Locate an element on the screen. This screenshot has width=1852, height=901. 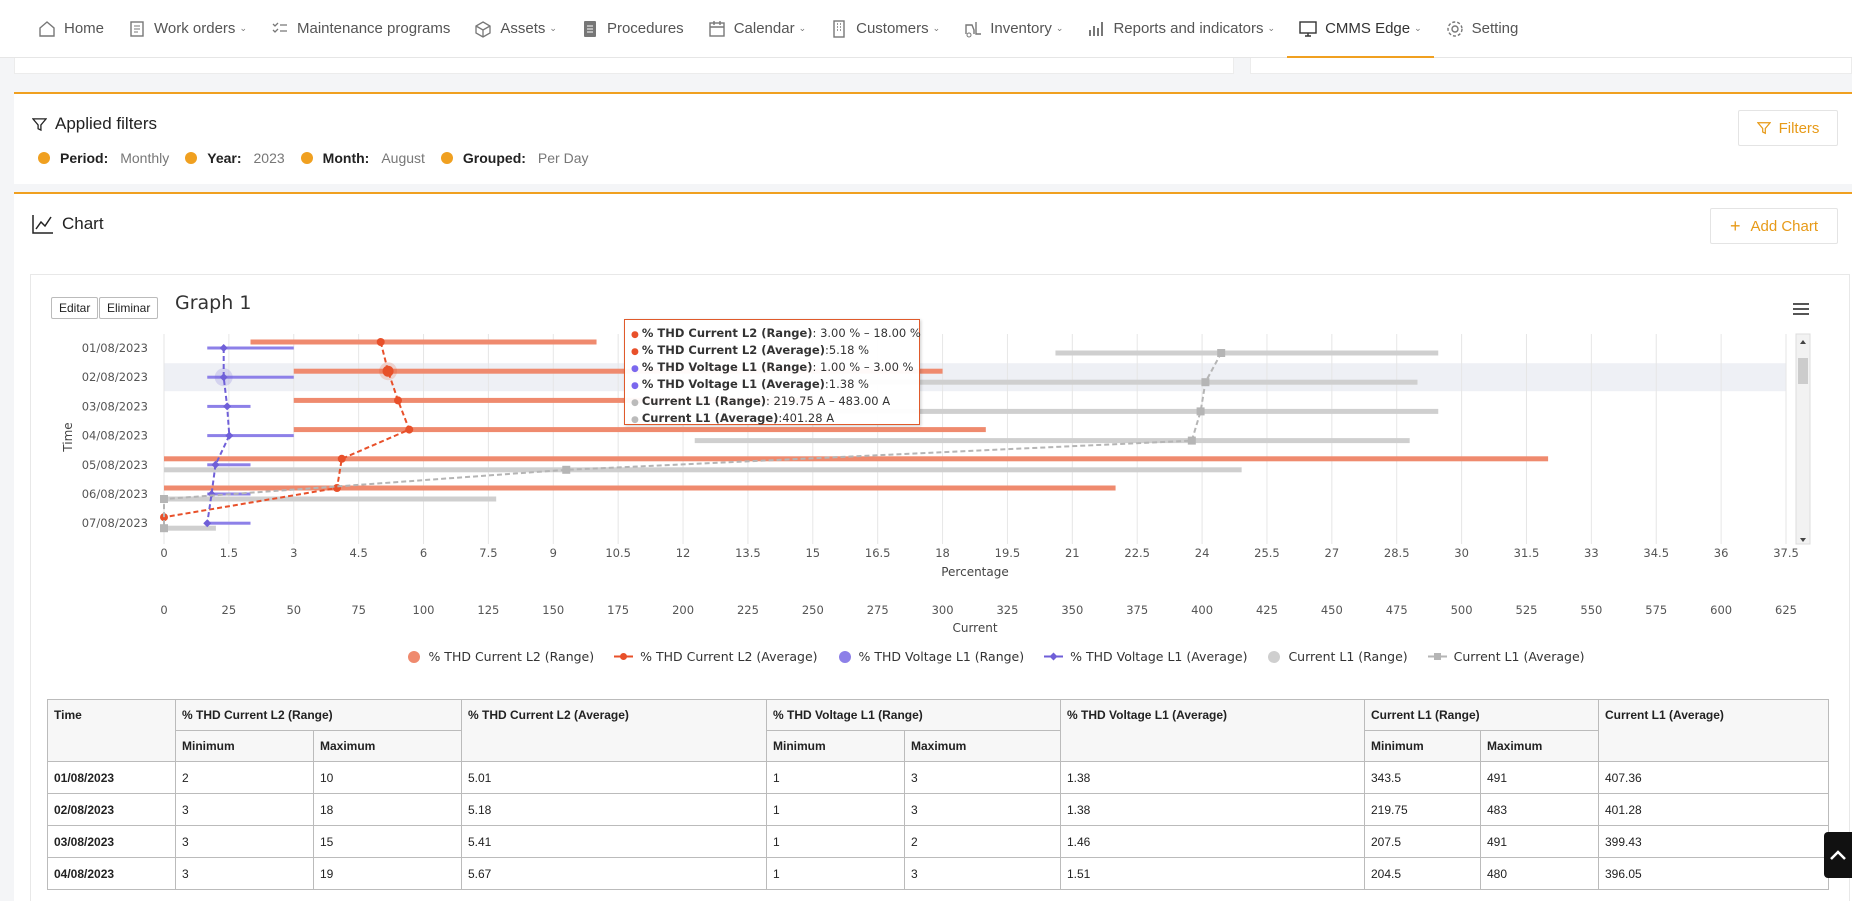
tooltip-value: :1.38 % is located at coordinates (846, 384).